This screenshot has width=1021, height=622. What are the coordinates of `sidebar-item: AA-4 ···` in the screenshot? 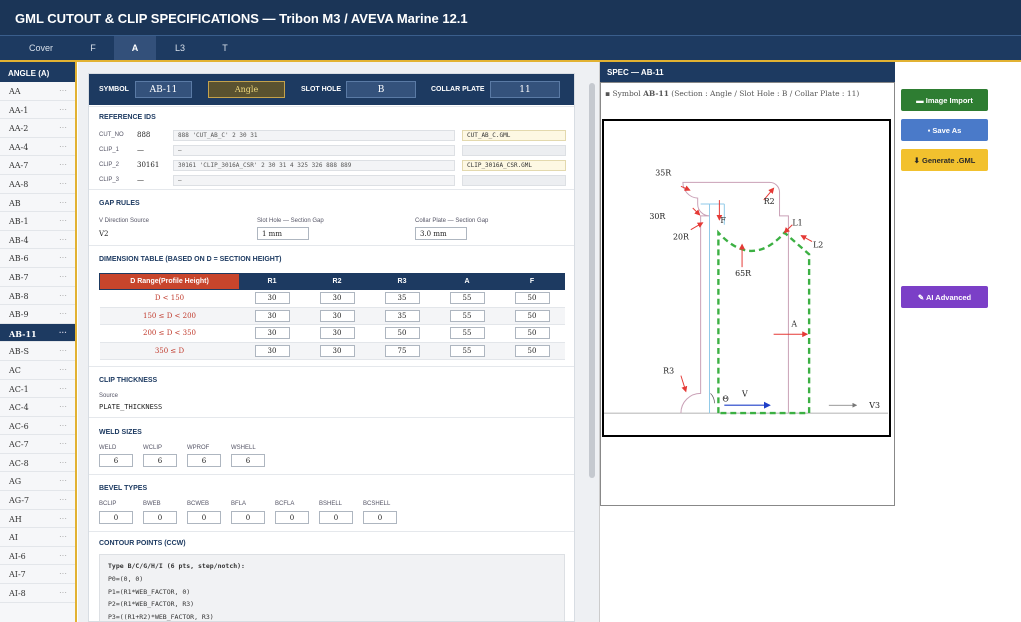 It's located at (37, 147).